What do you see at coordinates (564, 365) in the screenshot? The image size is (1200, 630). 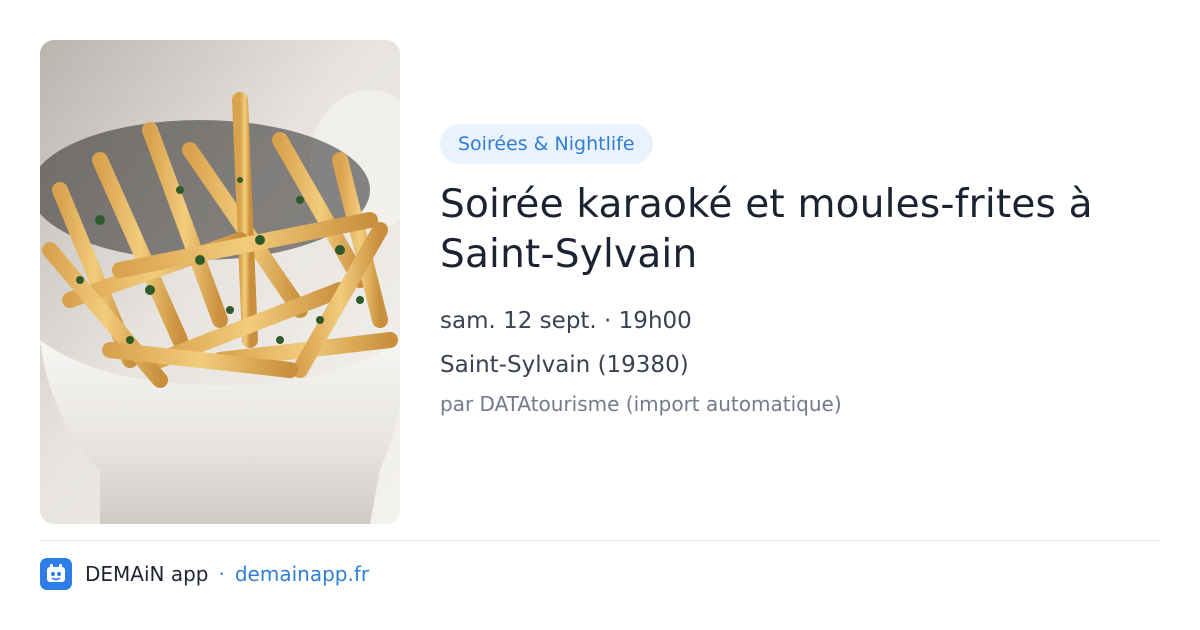 I see `event-location: Saint-Sylvain (19380)` at bounding box center [564, 365].